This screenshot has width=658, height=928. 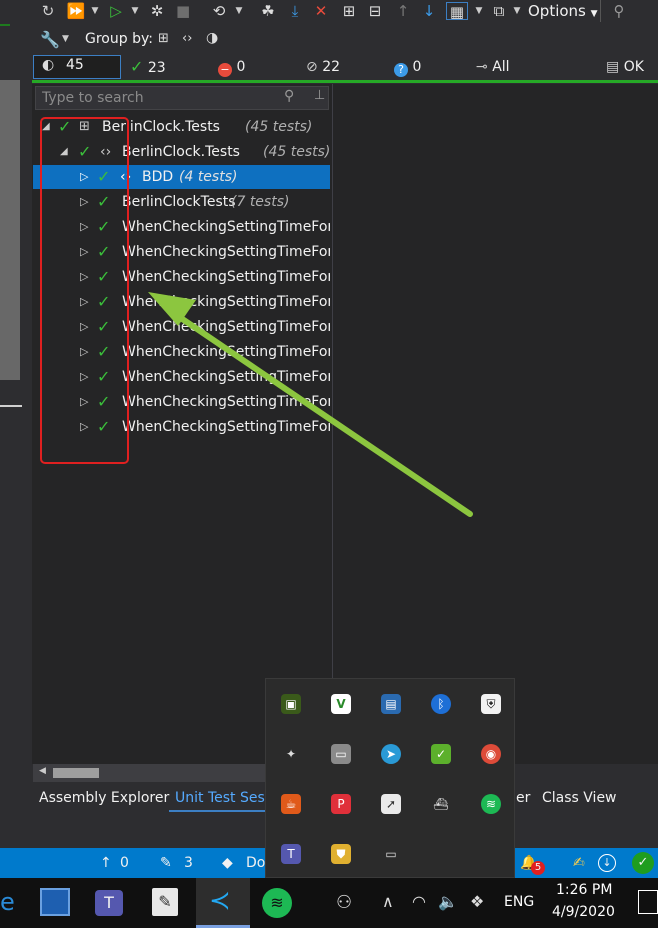 I want to click on spotify-icon: ≋, so click(x=491, y=804).